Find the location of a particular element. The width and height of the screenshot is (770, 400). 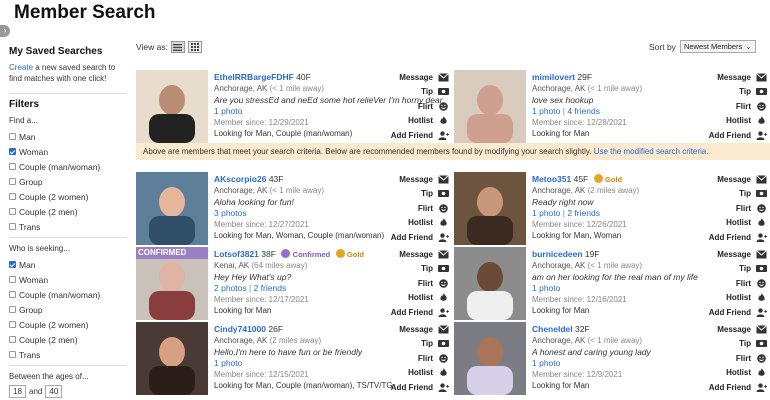

create-saved-search-link: Create is located at coordinates (21, 67).